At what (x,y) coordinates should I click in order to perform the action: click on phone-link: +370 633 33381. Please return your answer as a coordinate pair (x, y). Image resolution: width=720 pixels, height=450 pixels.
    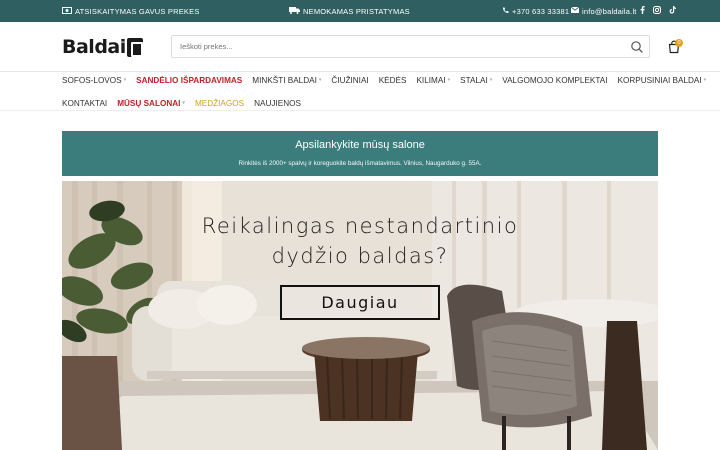
    Looking at the image, I should click on (535, 11).